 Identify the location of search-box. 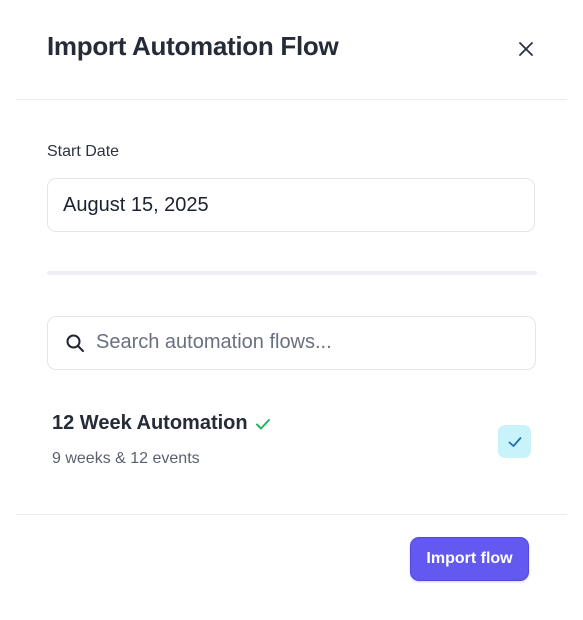
(291, 343).